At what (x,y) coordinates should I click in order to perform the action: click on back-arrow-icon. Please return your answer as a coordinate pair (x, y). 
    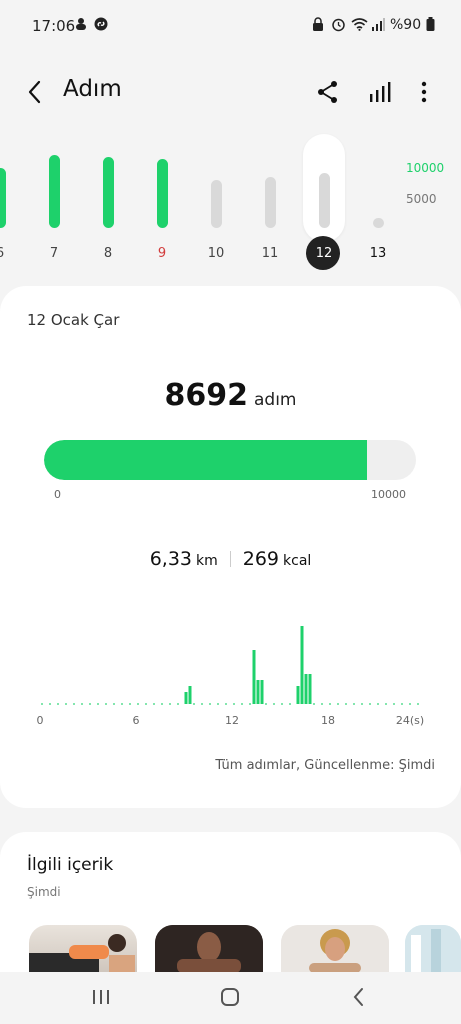
    Looking at the image, I should click on (34, 92).